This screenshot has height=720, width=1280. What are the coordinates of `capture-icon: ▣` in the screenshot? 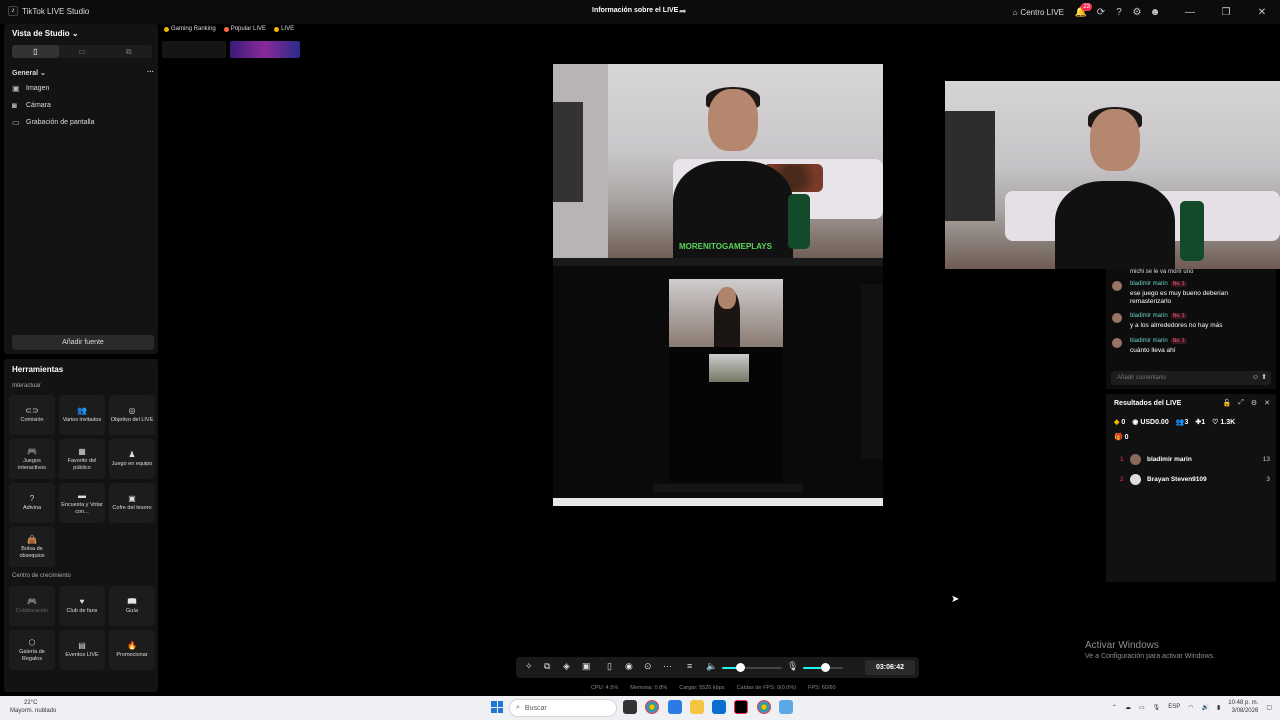 It's located at (586, 666).